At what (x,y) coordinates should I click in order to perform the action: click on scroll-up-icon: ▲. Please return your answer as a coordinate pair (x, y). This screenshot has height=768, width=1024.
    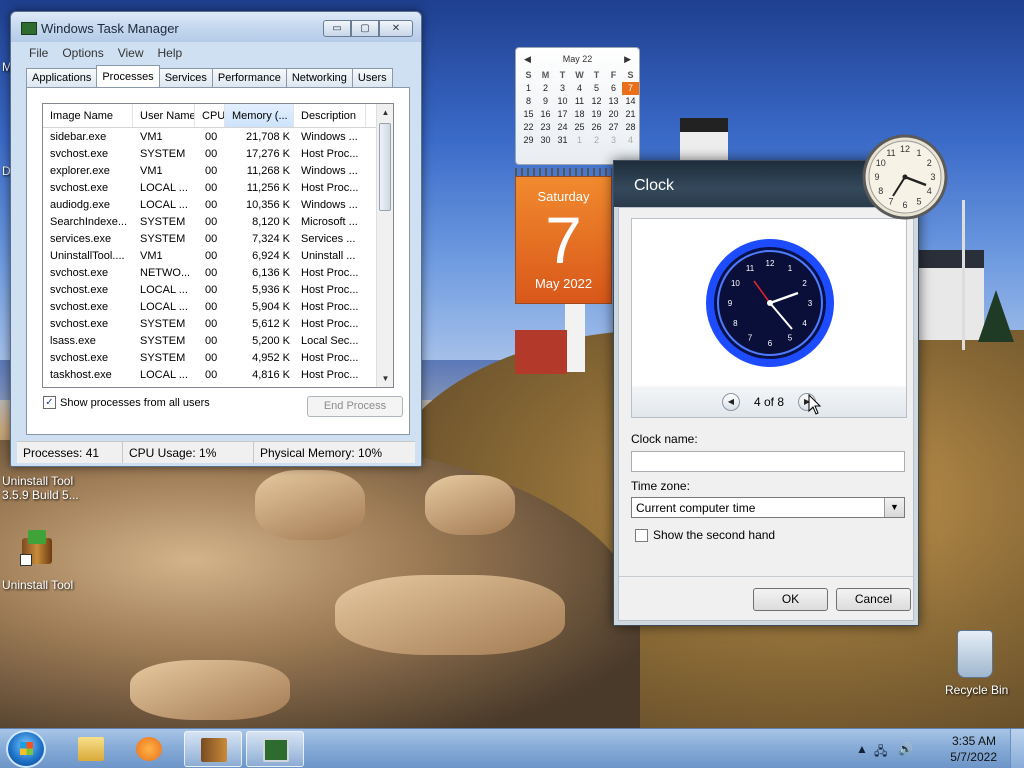
    Looking at the image, I should click on (385, 112).